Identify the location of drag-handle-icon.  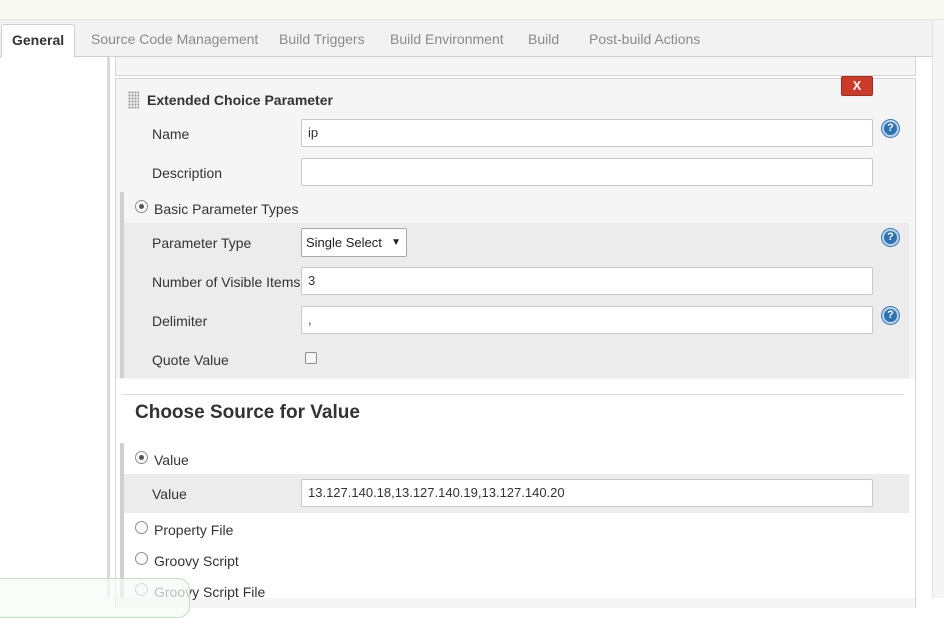
(133, 100).